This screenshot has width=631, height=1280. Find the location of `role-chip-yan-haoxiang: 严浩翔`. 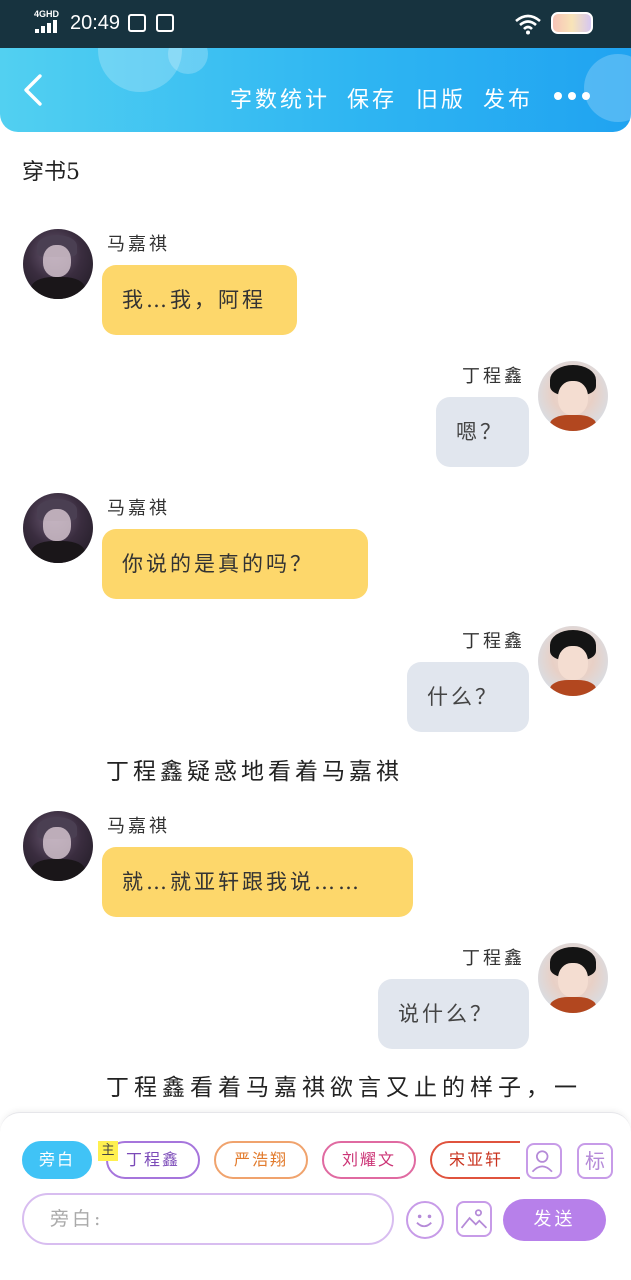

role-chip-yan-haoxiang: 严浩翔 is located at coordinates (261, 1160).